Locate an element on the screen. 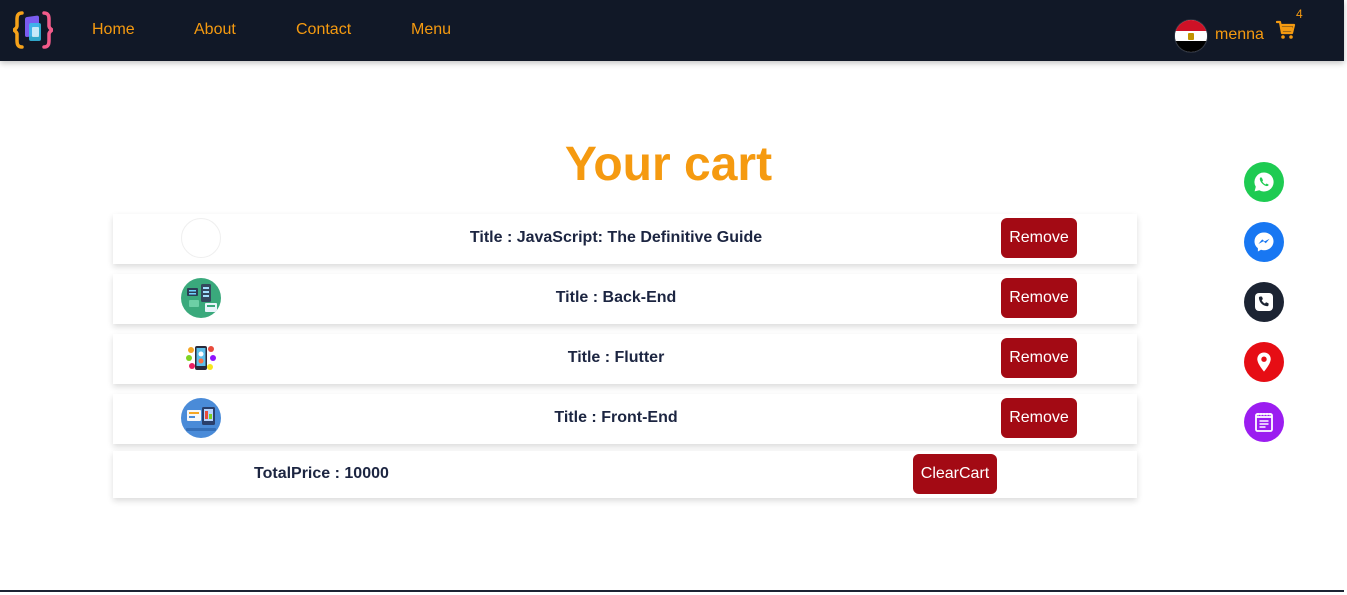  cart-item: Title : Flutter Remove is located at coordinates (625, 359).